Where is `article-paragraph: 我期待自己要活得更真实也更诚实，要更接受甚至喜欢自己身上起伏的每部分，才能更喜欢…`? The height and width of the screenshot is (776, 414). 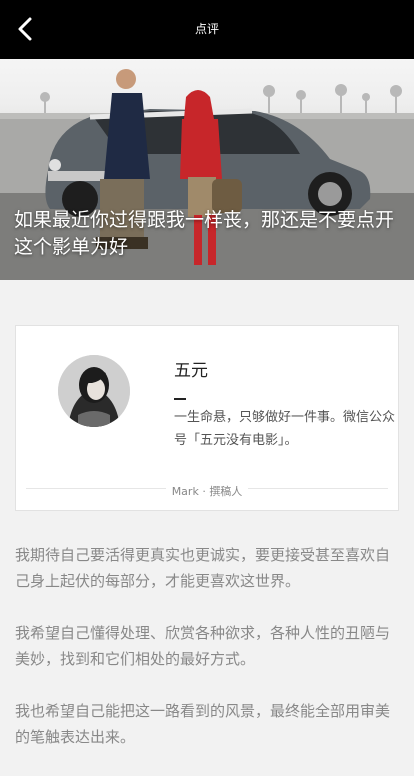 article-paragraph: 我期待自己要活得更真实也更诚实，要更接受甚至喜欢自己身上起伏的每部分，才能更喜欢… is located at coordinates (203, 568).